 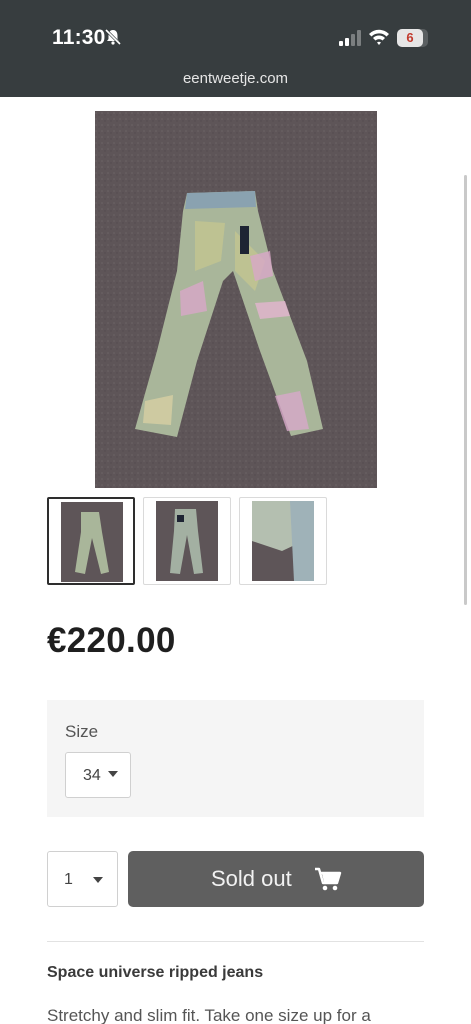 What do you see at coordinates (113, 37) in the screenshot?
I see `muted-bell-icon` at bounding box center [113, 37].